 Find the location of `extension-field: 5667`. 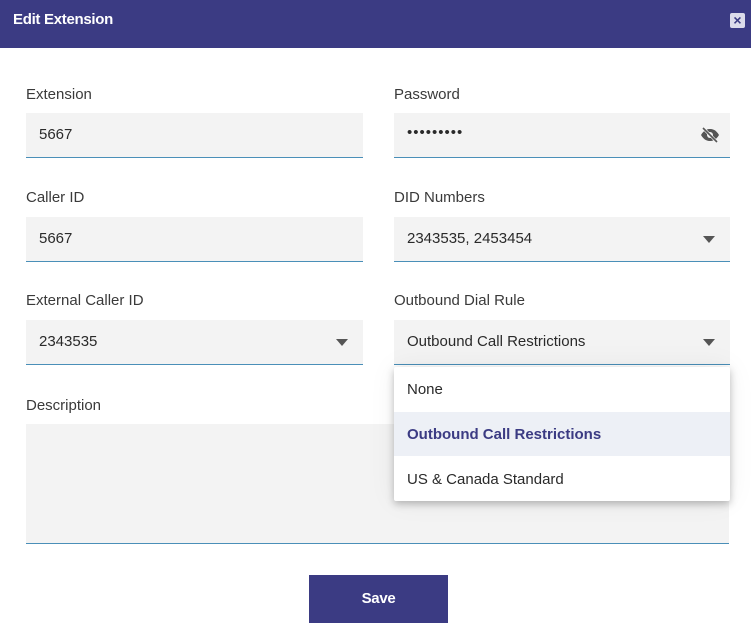

extension-field: 5667 is located at coordinates (194, 135).